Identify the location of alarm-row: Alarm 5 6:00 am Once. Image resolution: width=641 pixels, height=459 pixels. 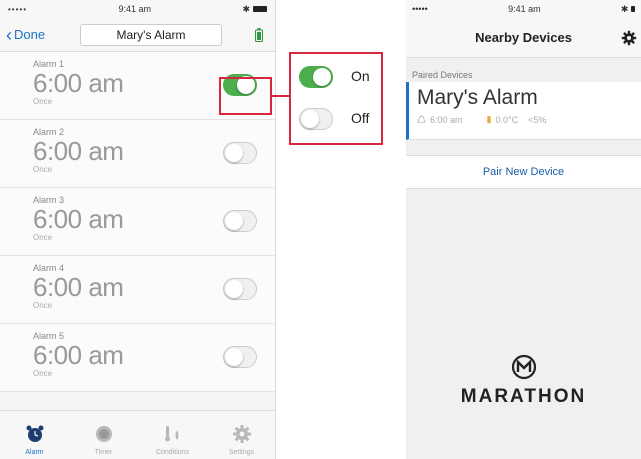
(137, 358).